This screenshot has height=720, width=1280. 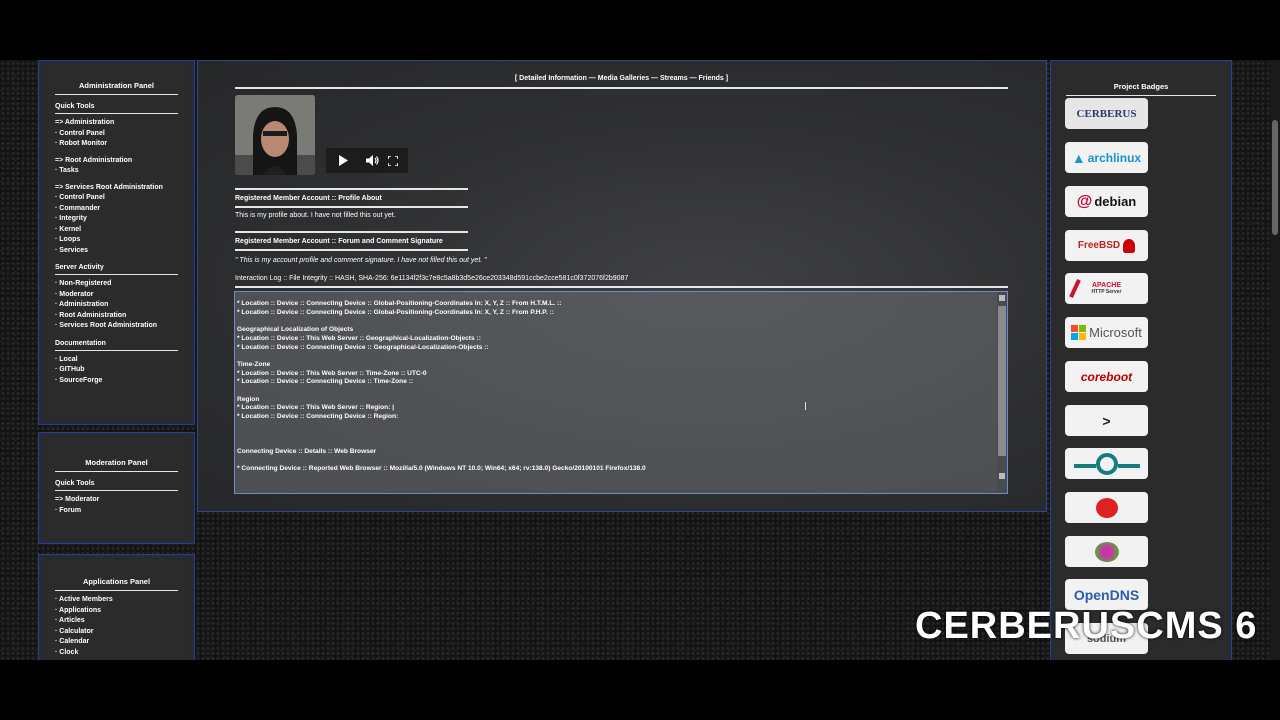 I want to click on log-line: Region, so click(x=248, y=399).